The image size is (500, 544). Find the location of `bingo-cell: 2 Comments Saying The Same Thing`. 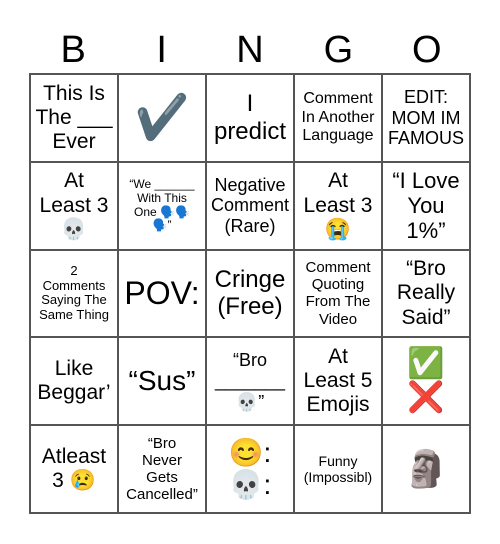

bingo-cell: 2 Comments Saying The Same Thing is located at coordinates (74, 293).